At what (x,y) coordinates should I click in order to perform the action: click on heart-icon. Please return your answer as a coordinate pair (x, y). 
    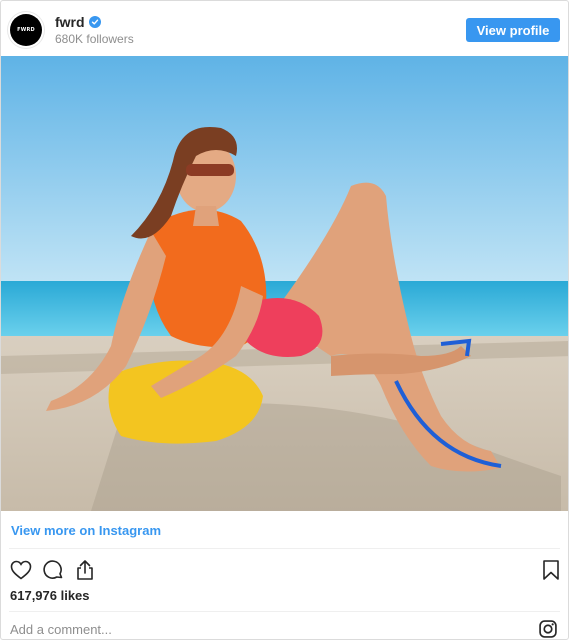
    Looking at the image, I should click on (21, 570).